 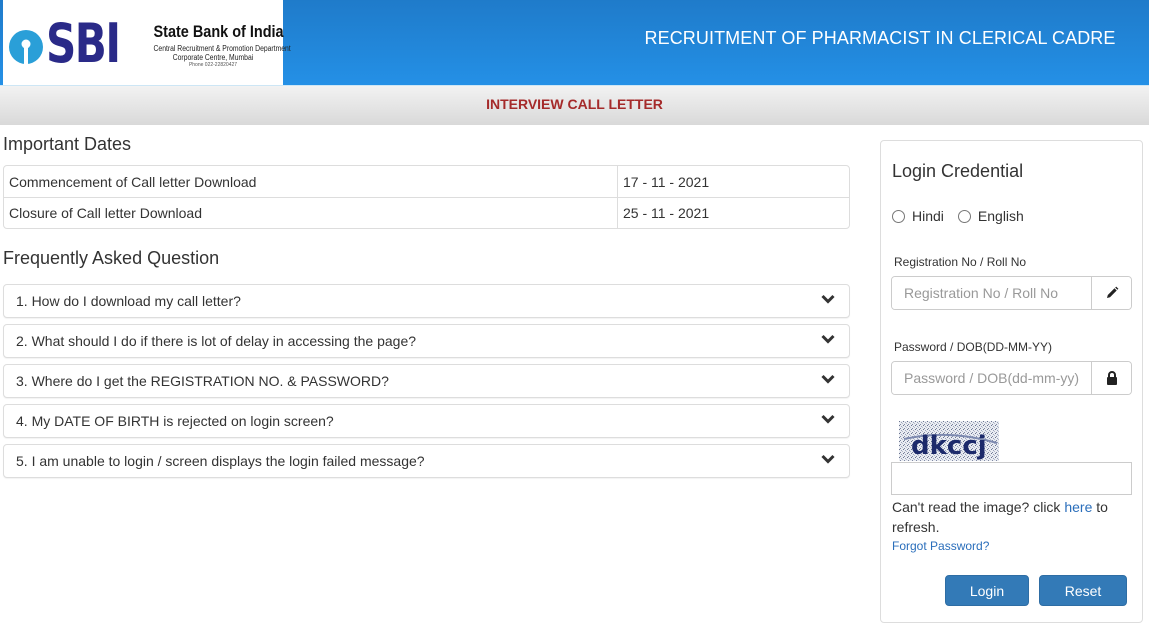 I want to click on captcha-input, so click(x=1011, y=478).